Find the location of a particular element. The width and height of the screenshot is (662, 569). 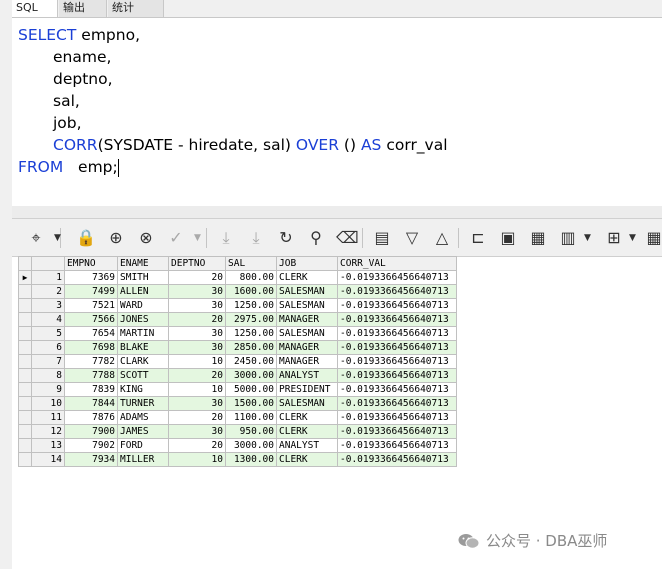

cell-empno: 7900 is located at coordinates (91, 431).